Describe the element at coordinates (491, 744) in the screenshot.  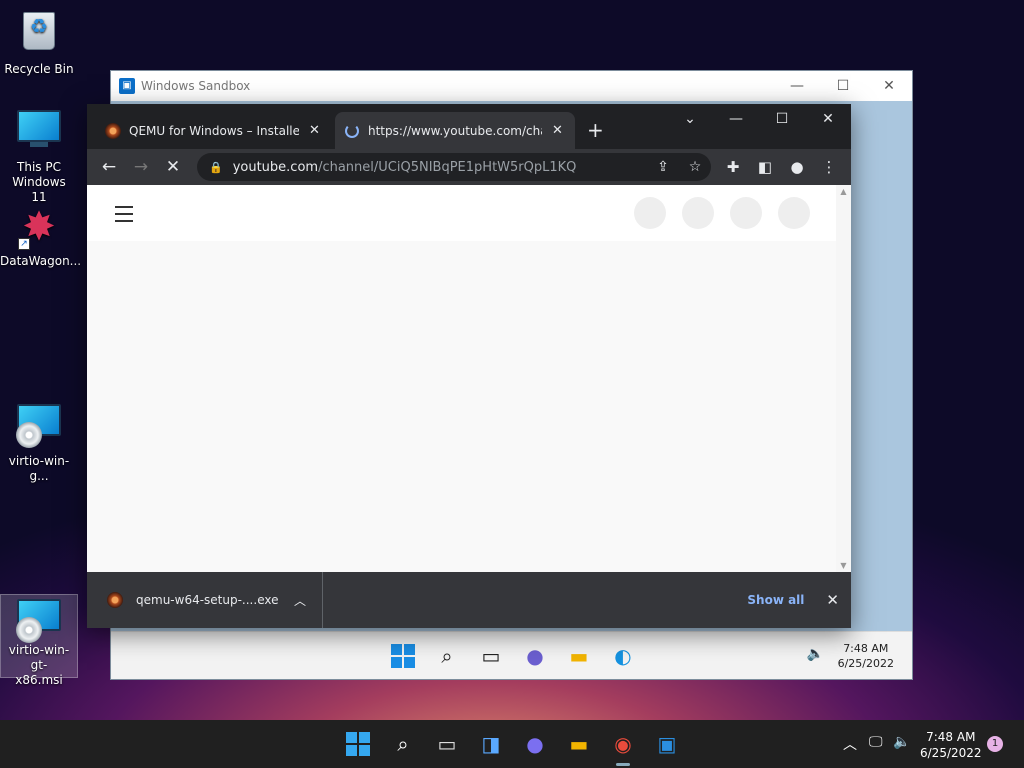
I see `widgets-icon: ◨` at that location.